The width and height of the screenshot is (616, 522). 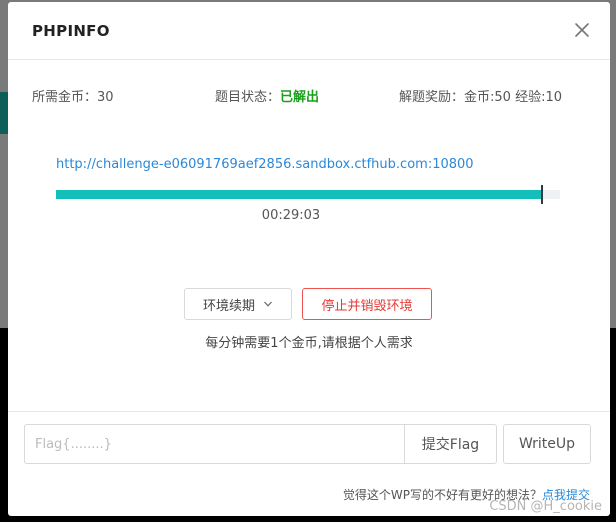 I want to click on challenge-status-label: 题目状态：, so click(x=248, y=97).